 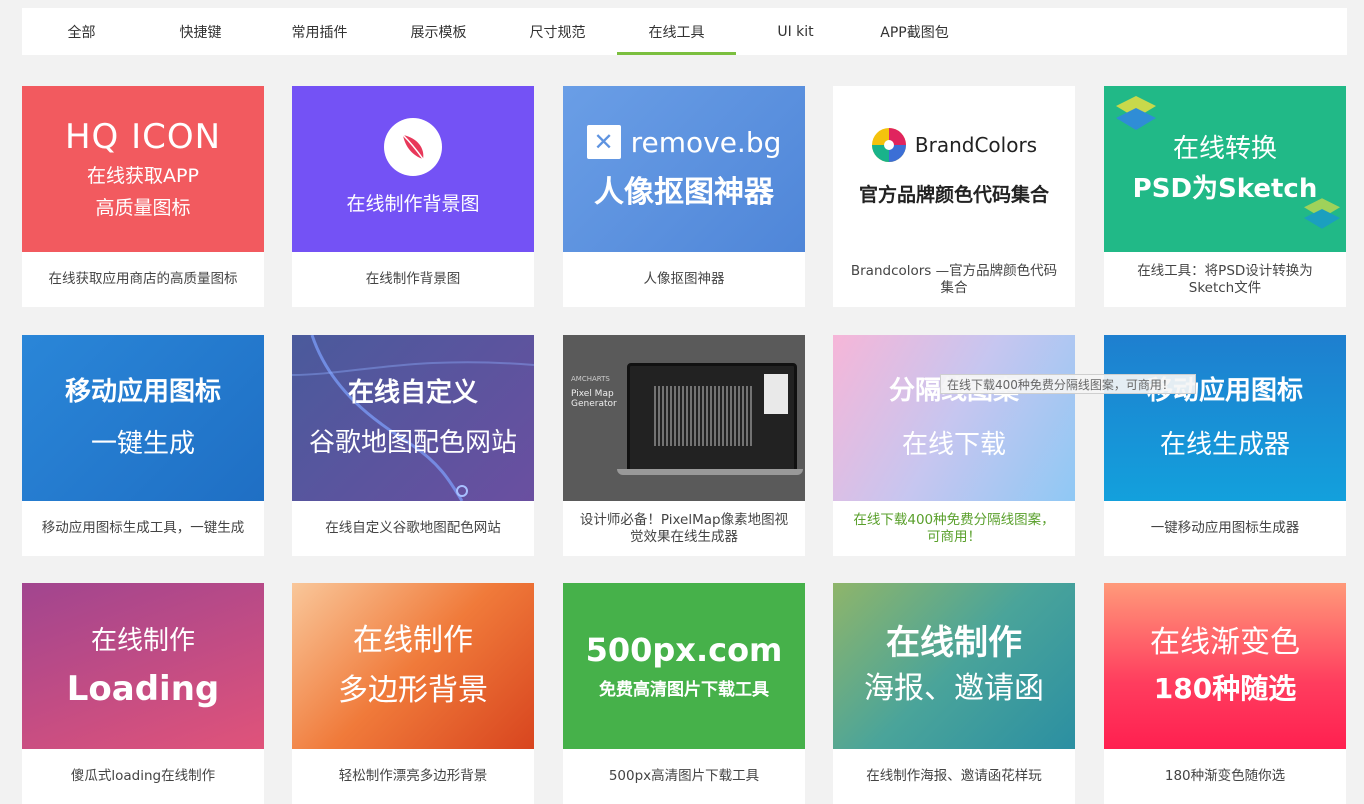 What do you see at coordinates (143, 176) in the screenshot?
I see `thumb-subtitle: 在线获取APP` at bounding box center [143, 176].